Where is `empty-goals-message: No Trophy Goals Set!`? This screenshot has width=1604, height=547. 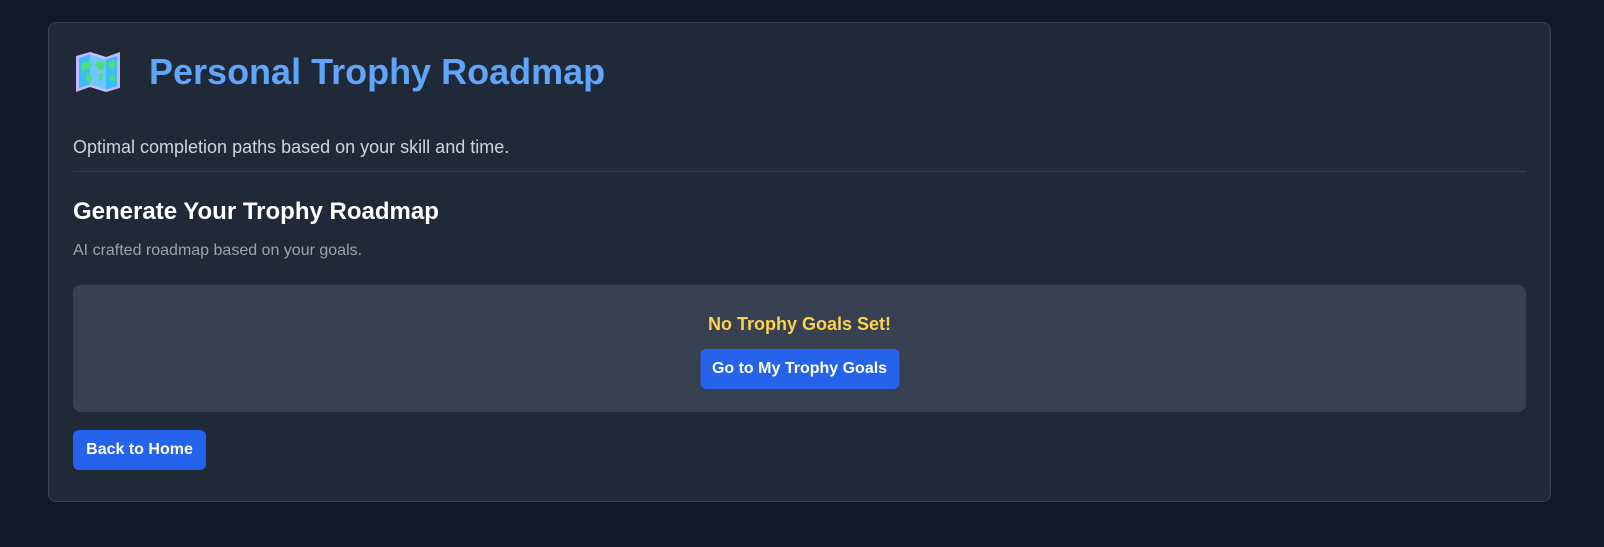
empty-goals-message: No Trophy Goals Set! is located at coordinates (799, 324).